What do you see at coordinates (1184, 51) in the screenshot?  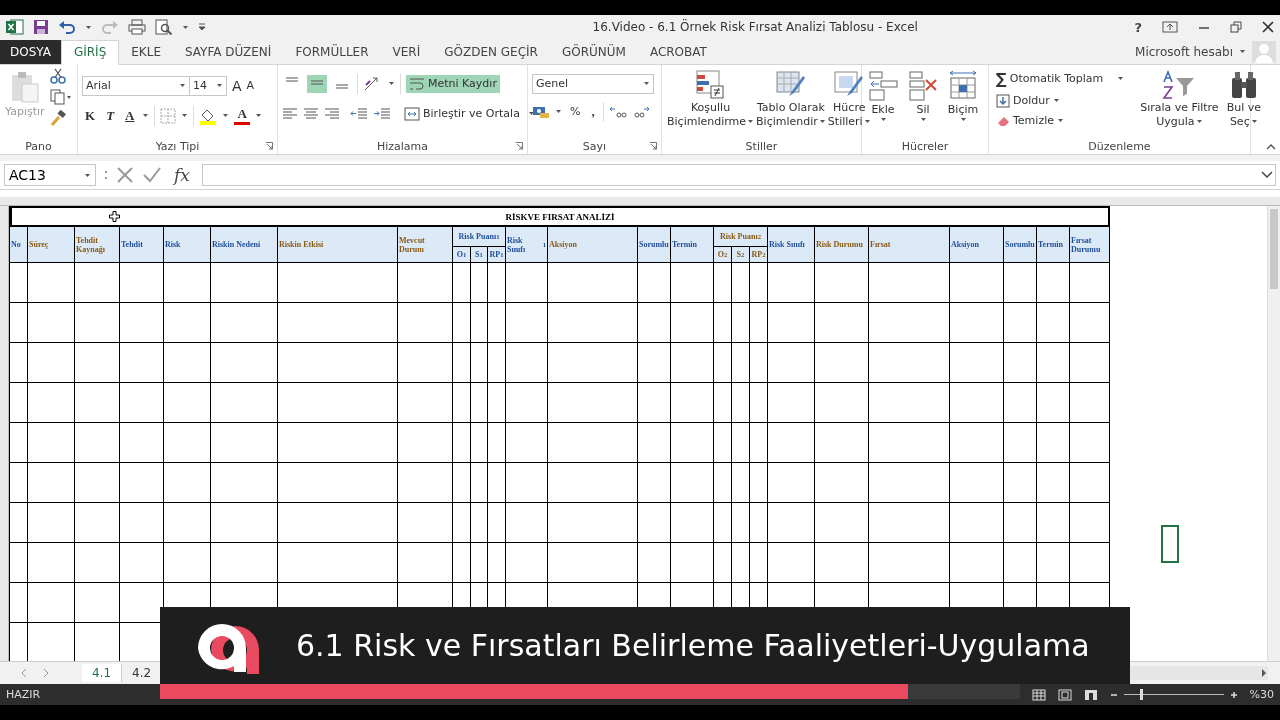 I see `account-name: Microsoft hesabı` at bounding box center [1184, 51].